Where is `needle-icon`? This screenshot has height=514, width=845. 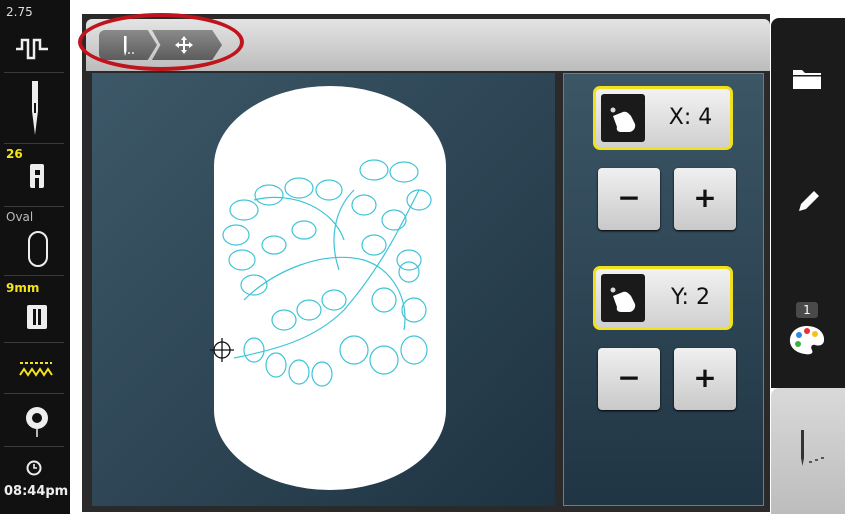
needle-icon is located at coordinates (35, 108).